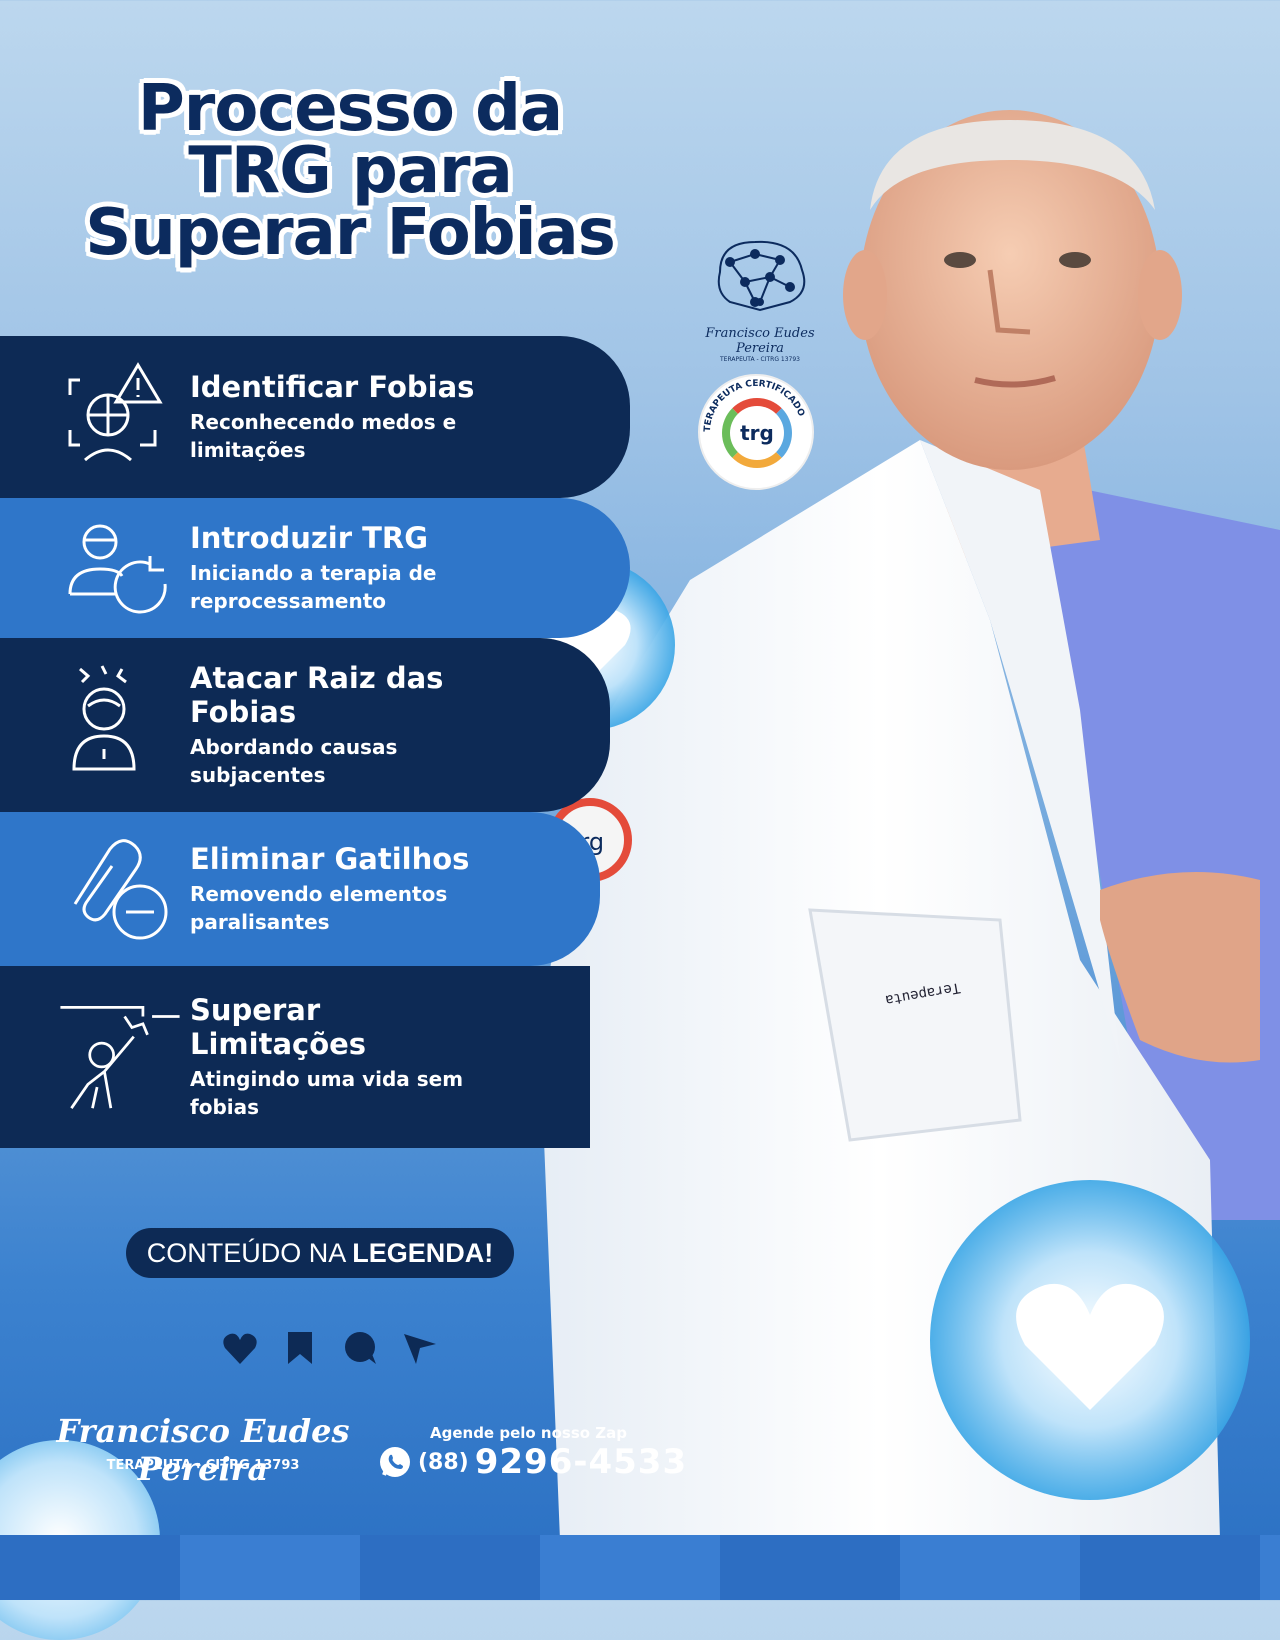 Image resolution: width=1280 pixels, height=1640 pixels. I want to click on step-title: Identificar Fobias, so click(332, 387).